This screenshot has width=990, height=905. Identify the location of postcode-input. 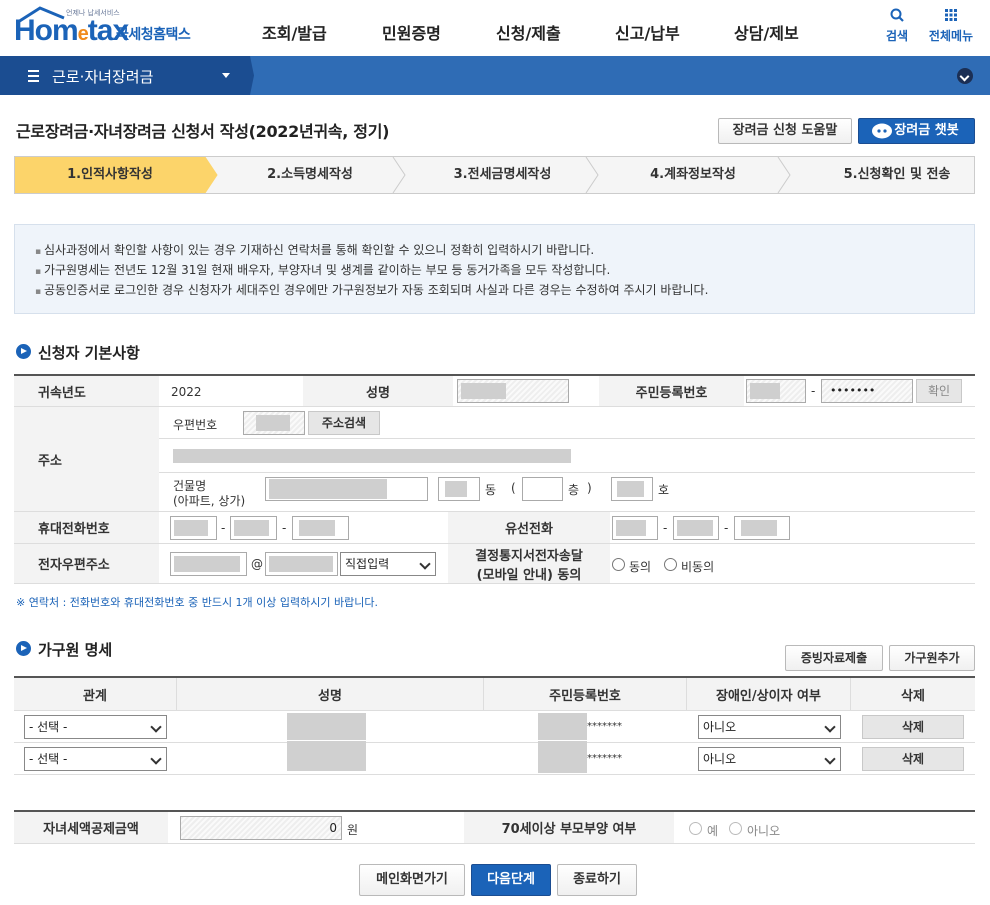
(274, 423).